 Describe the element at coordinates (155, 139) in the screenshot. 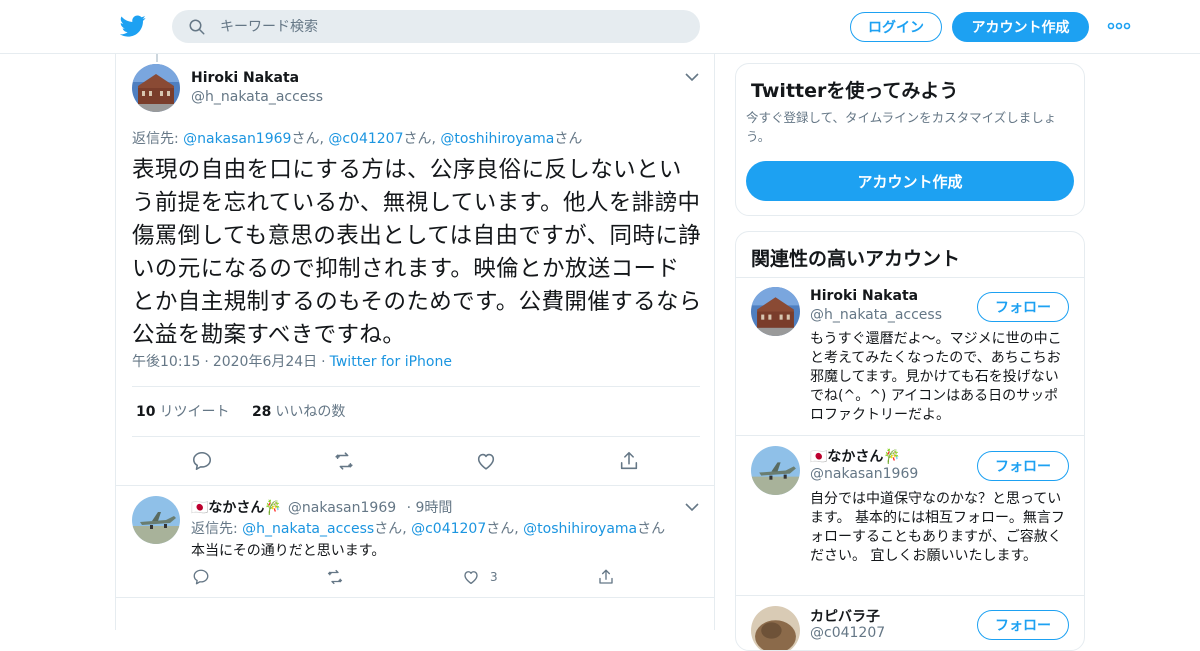

I see `reply-to-prefix: 返信先:` at that location.